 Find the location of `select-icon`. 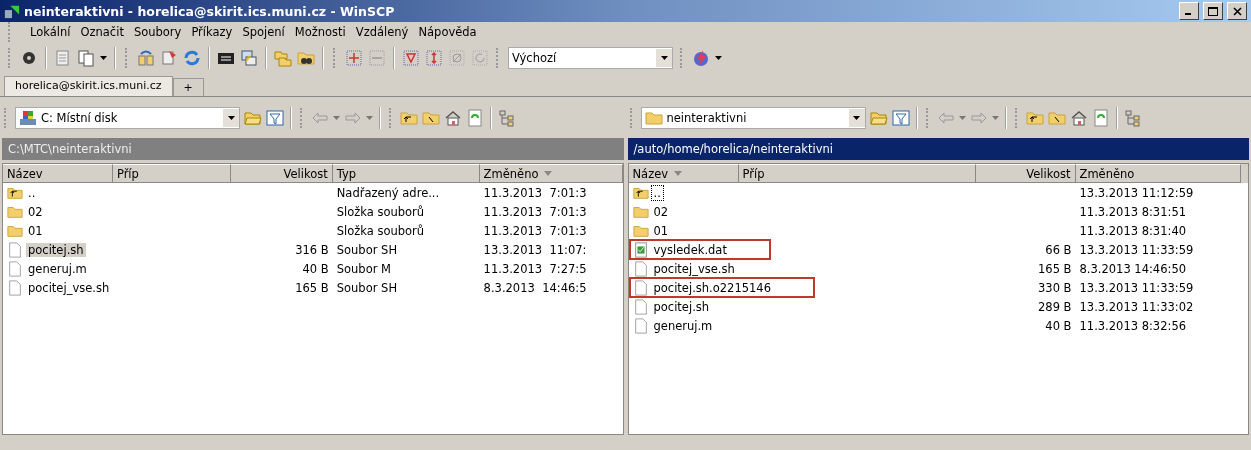

select-icon is located at coordinates (354, 58).